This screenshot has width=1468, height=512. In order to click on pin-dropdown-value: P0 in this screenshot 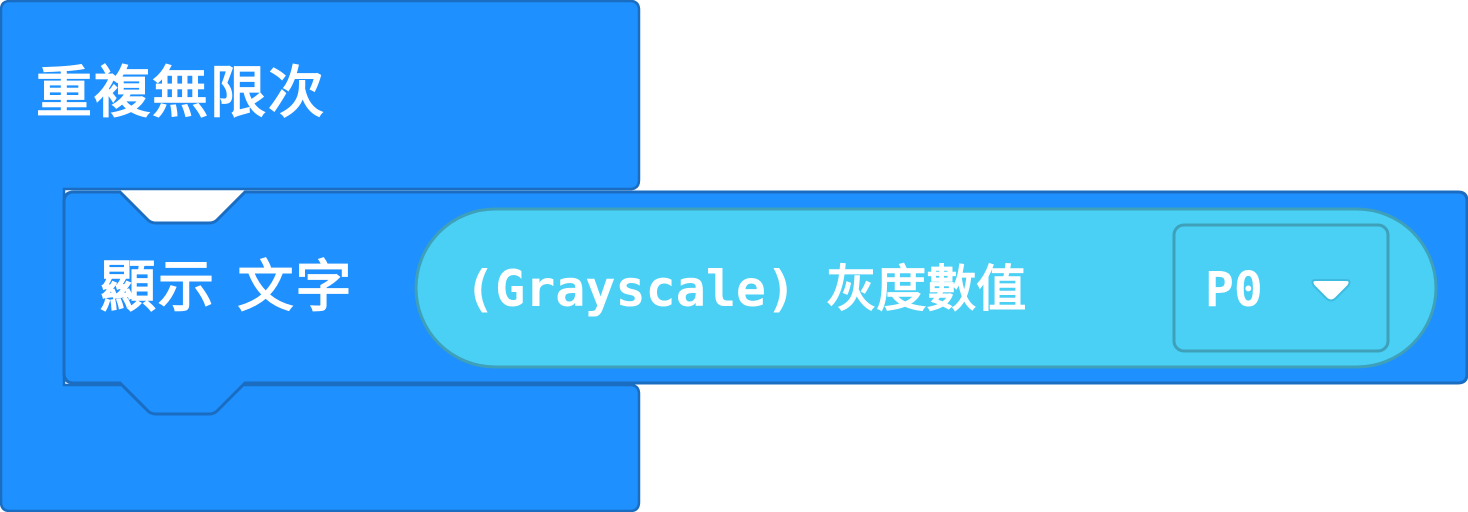, I will do `click(1234, 290)`.